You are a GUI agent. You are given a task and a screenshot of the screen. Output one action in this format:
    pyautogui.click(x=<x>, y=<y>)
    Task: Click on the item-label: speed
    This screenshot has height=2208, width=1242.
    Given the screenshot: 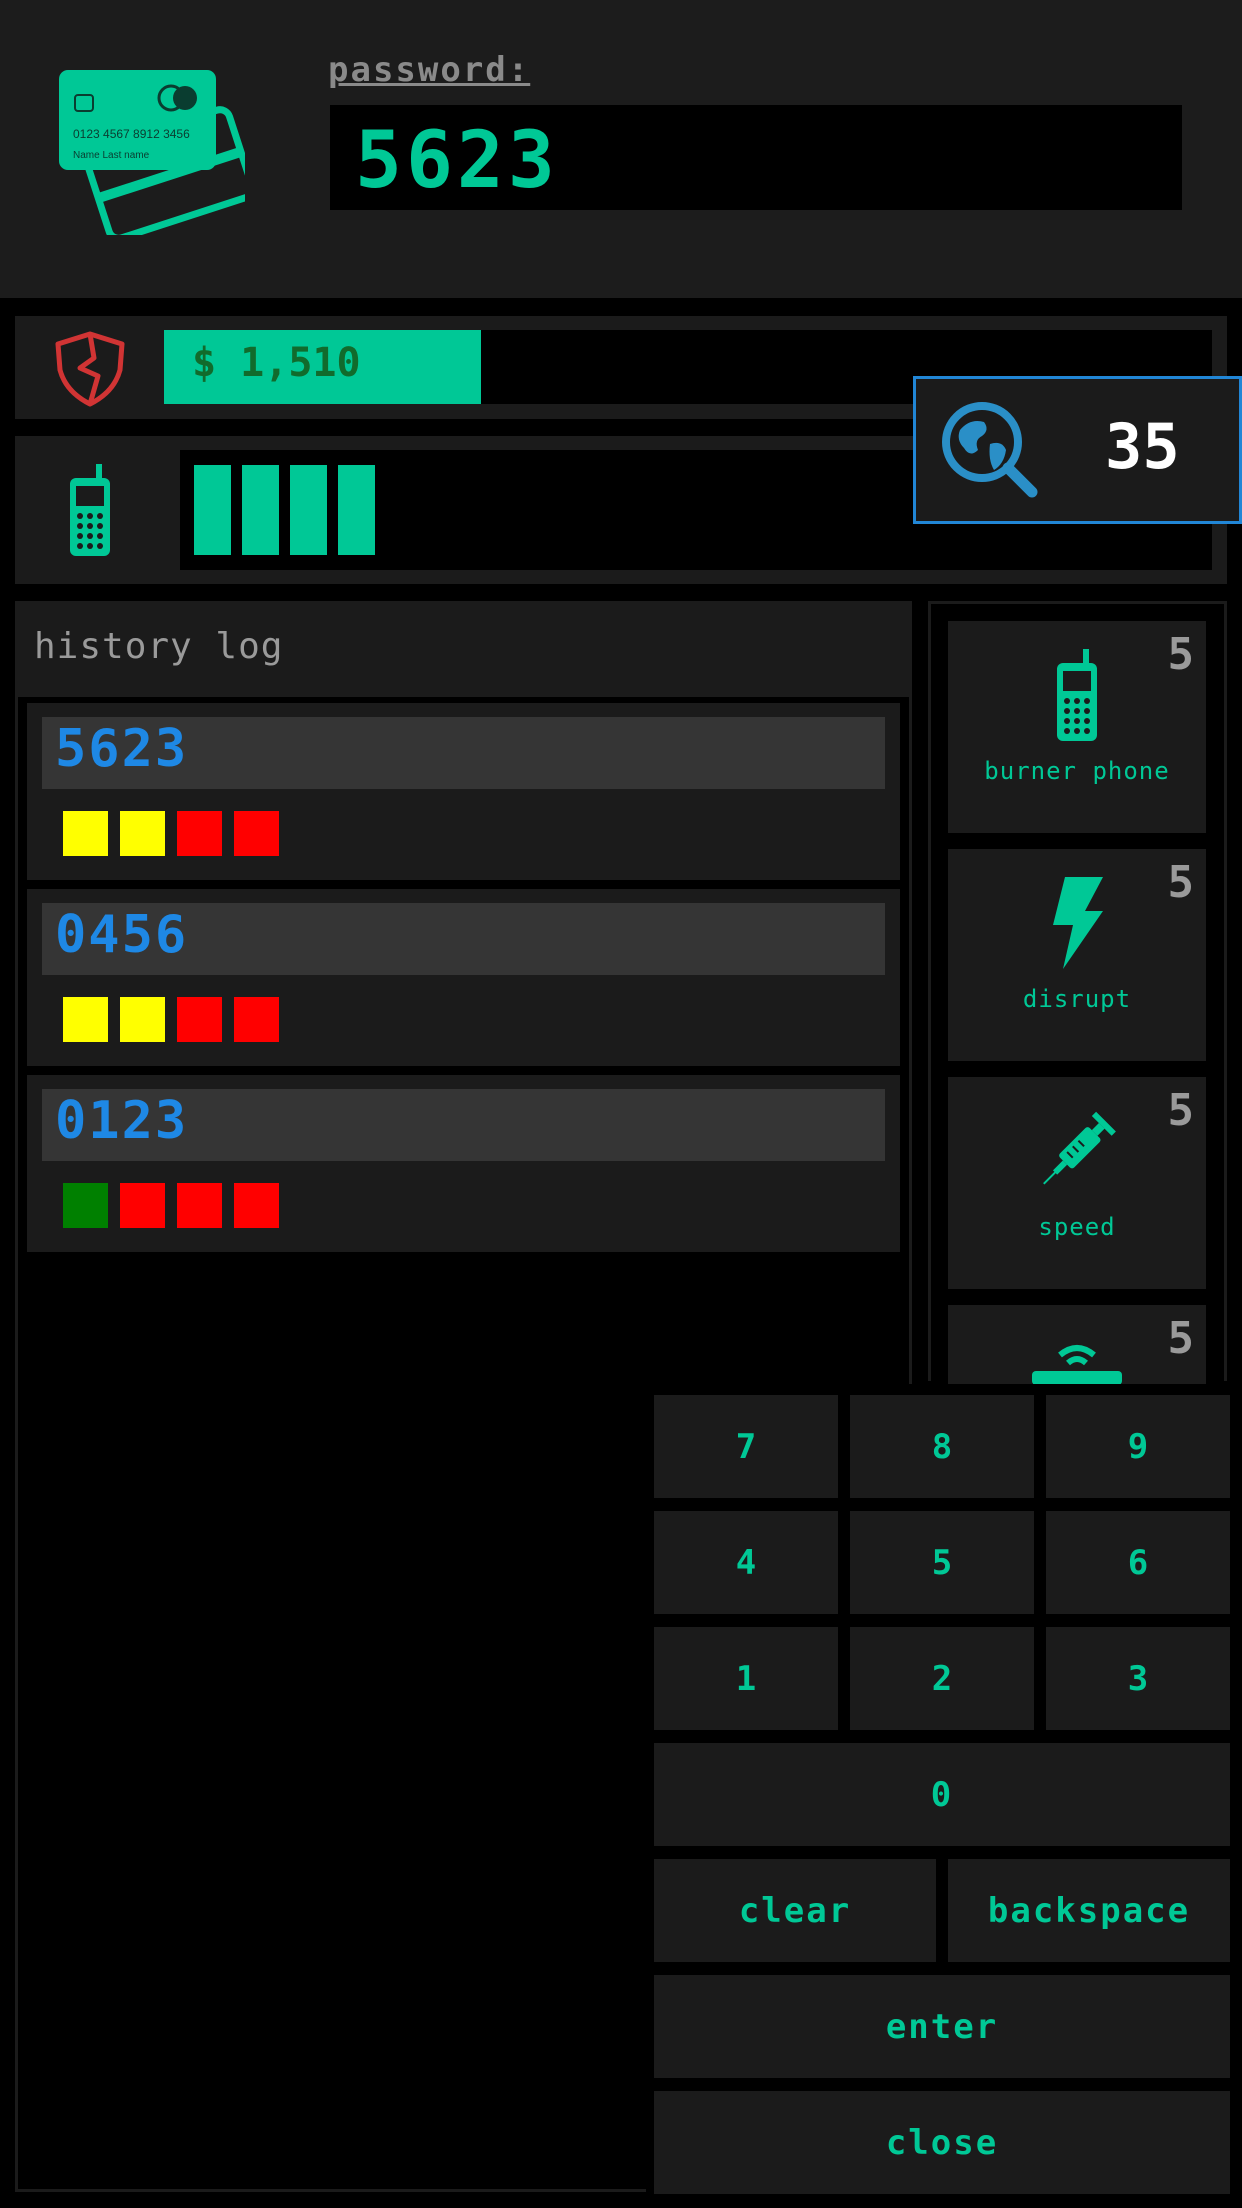 What is the action you would take?
    pyautogui.click(x=1077, y=1227)
    